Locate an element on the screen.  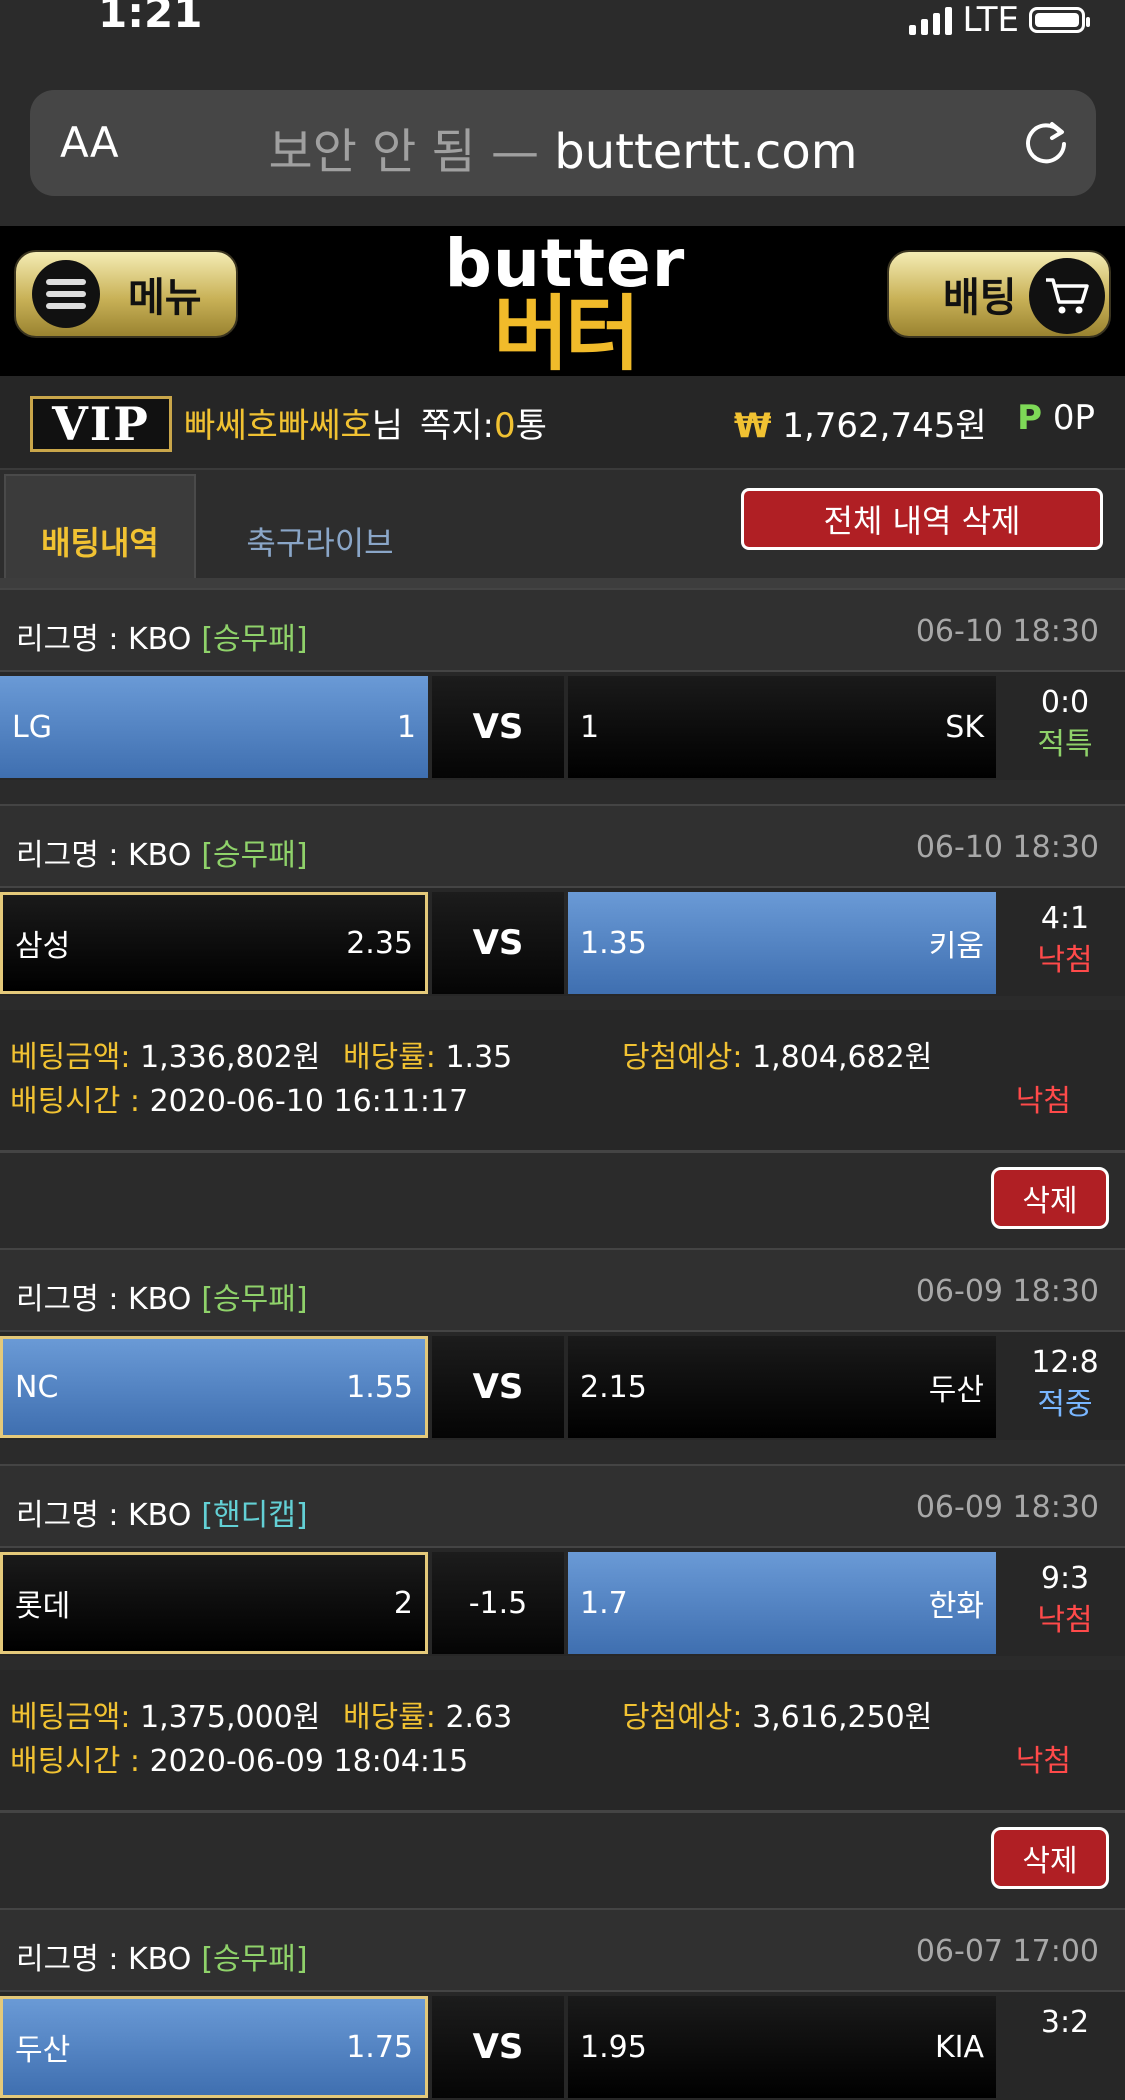
menu-button: 메뉴 is located at coordinates (126, 294).